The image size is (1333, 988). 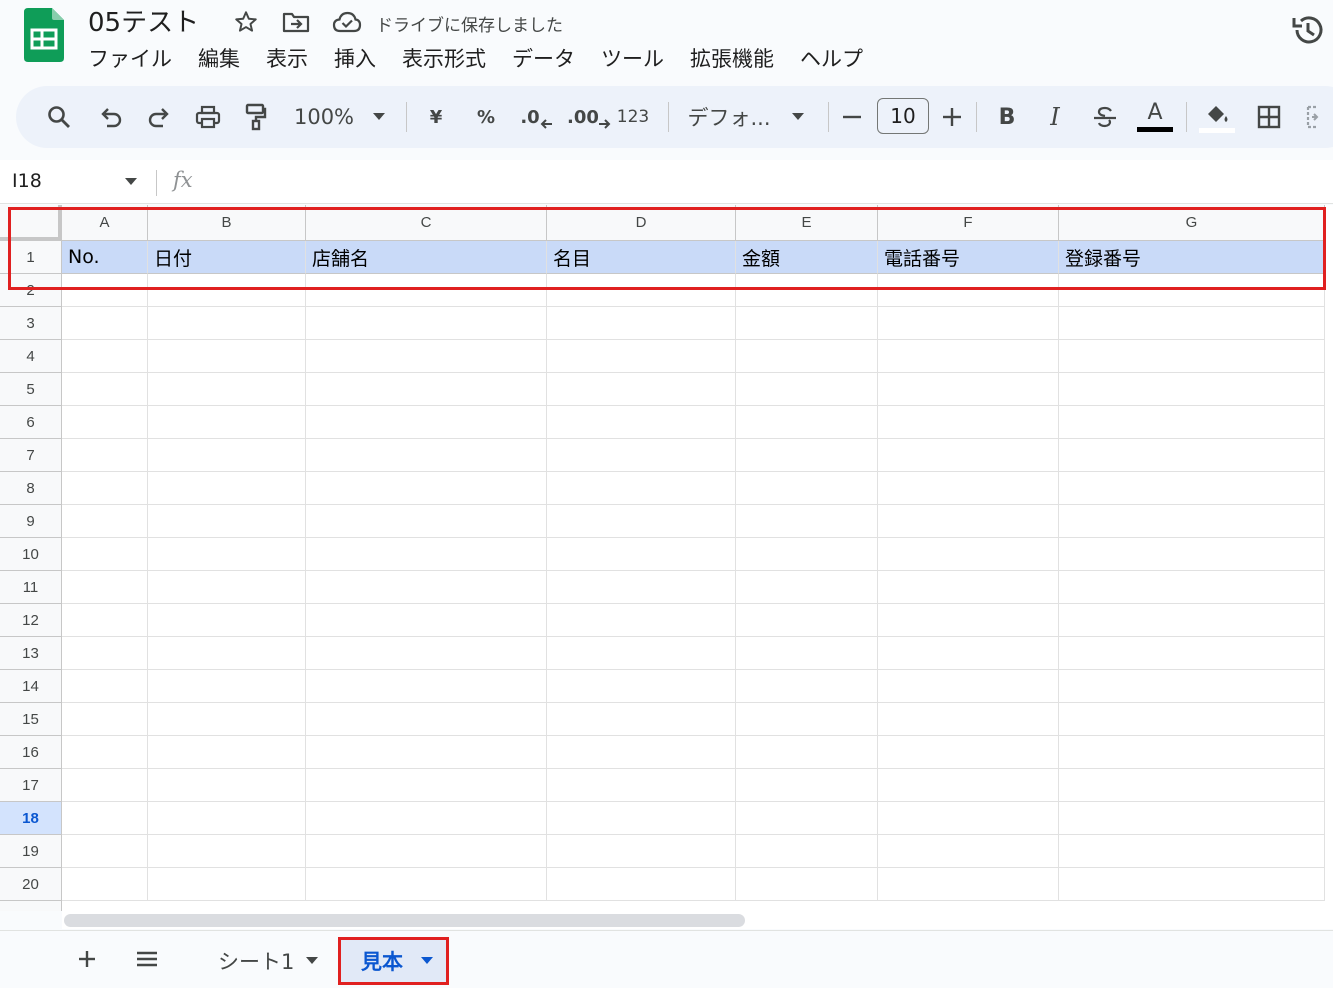 What do you see at coordinates (807, 488) in the screenshot?
I see `cell-e8` at bounding box center [807, 488].